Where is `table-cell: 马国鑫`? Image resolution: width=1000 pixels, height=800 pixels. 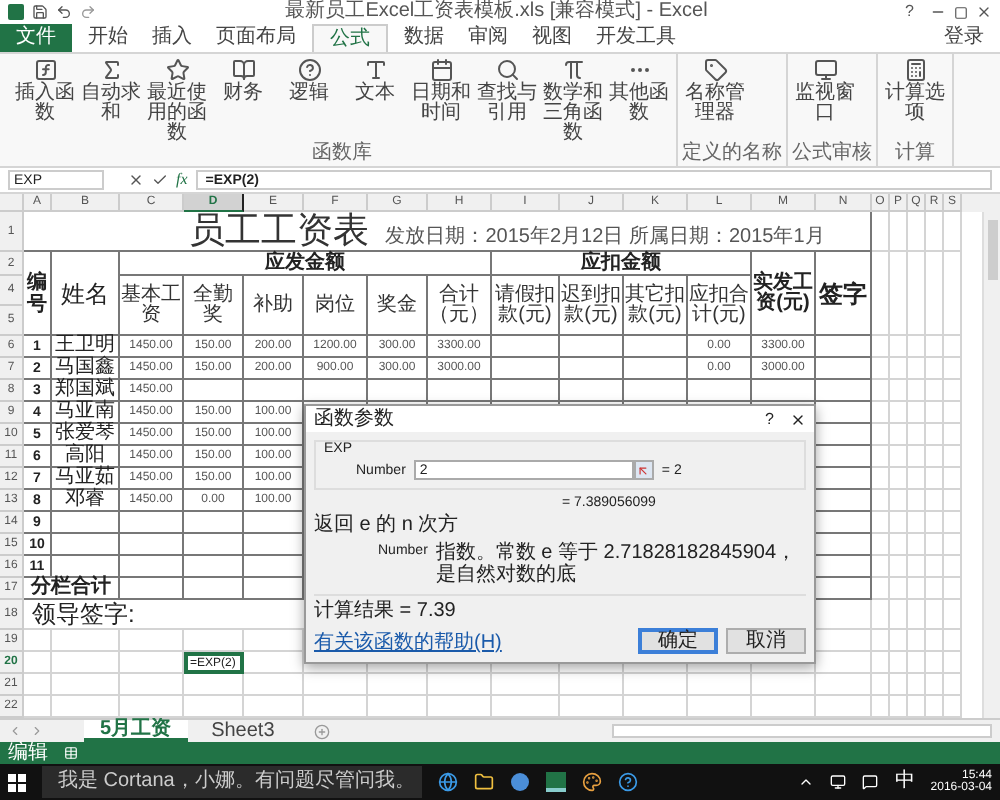
table-cell: 马国鑫 is located at coordinates (85, 368).